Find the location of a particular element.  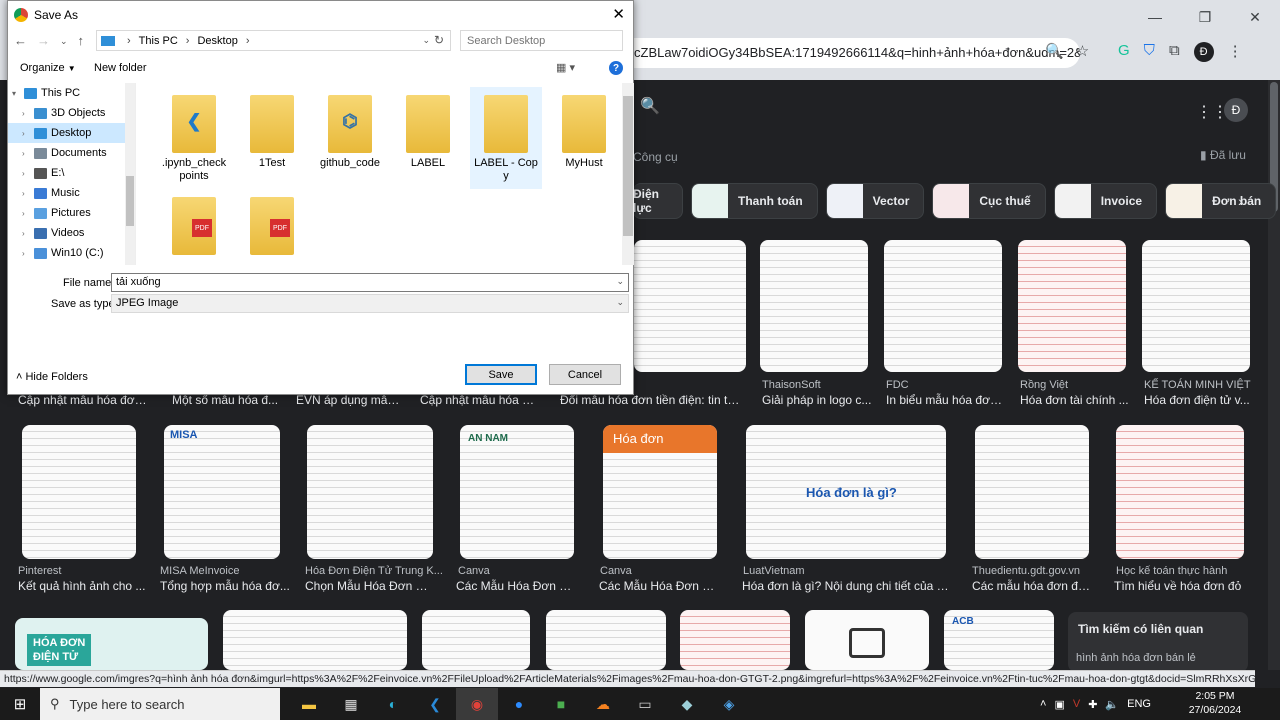

shield-icon: ⛉ is located at coordinates (1149, 52).